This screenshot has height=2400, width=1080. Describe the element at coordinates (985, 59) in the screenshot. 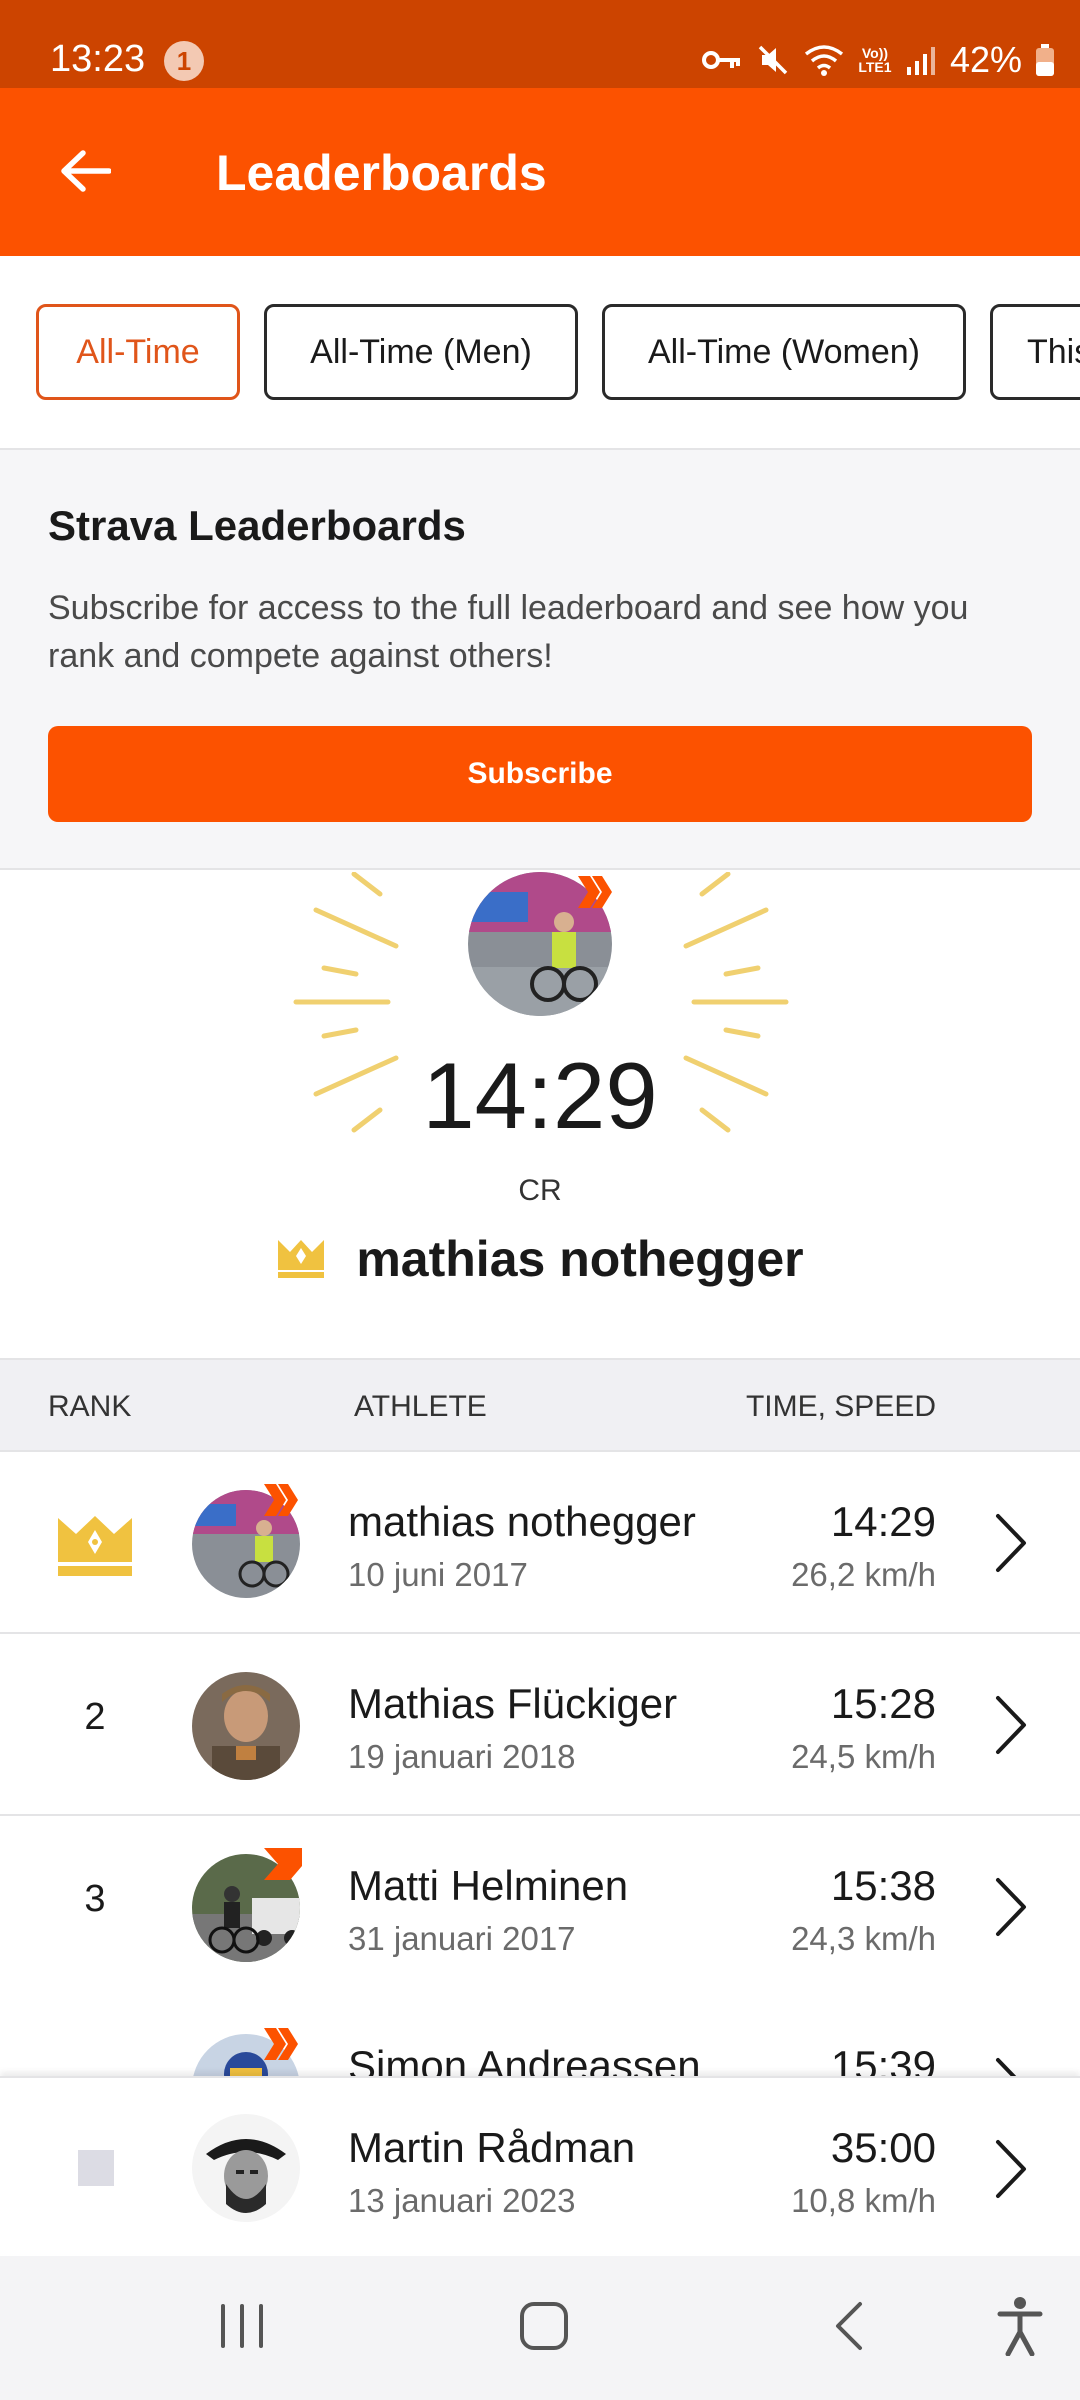

I see `battery-level: 42%` at that location.